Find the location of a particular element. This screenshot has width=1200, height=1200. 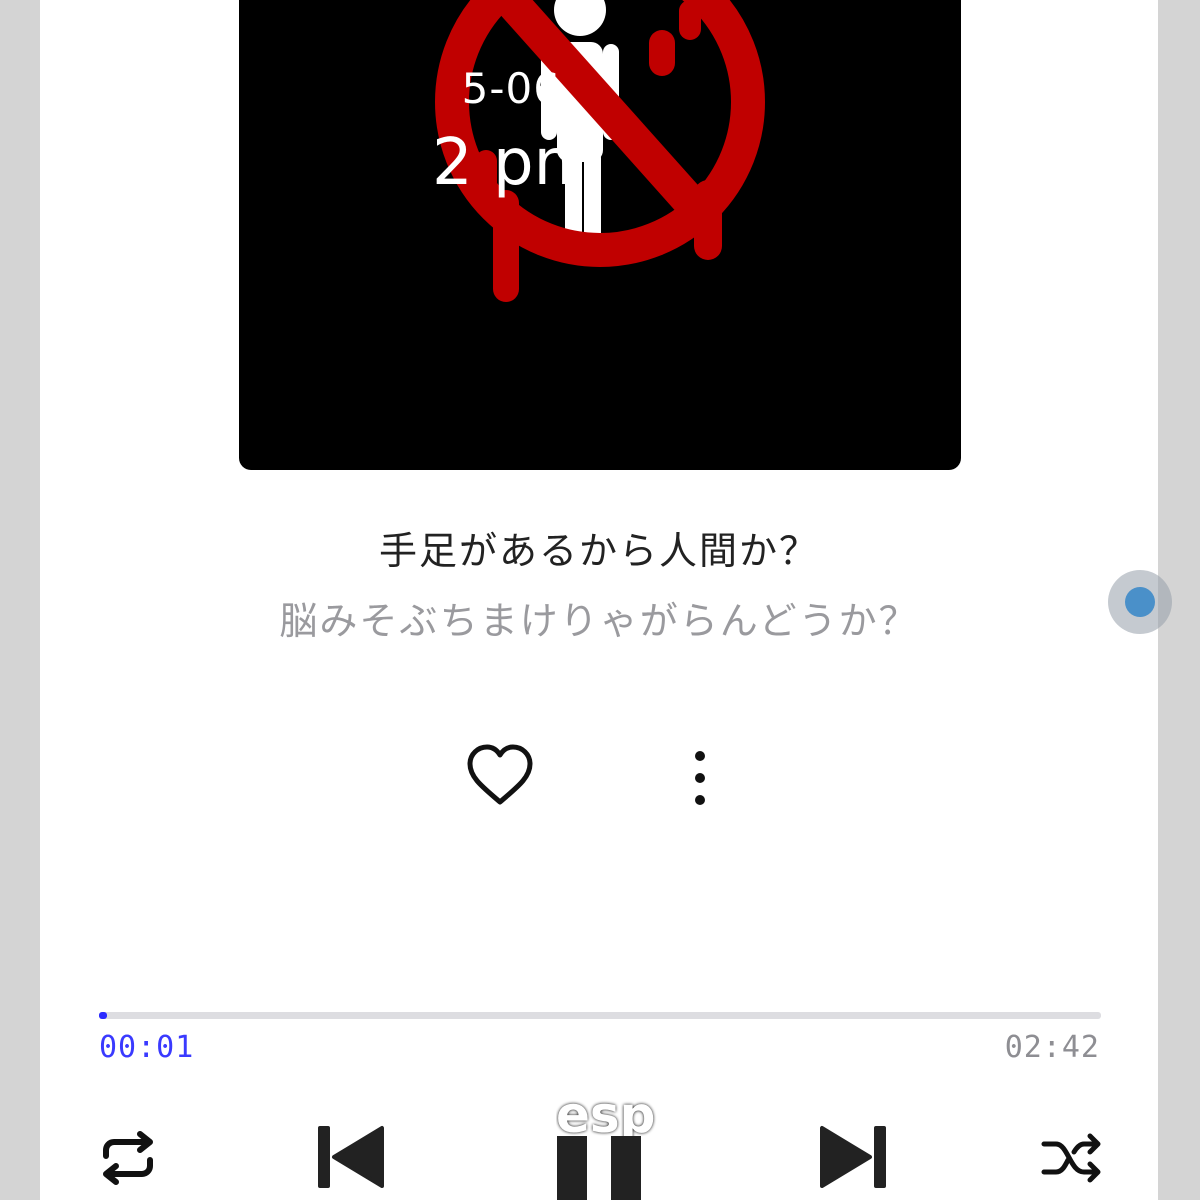

overlay-time-text: 2 pm is located at coordinates (513, 163).